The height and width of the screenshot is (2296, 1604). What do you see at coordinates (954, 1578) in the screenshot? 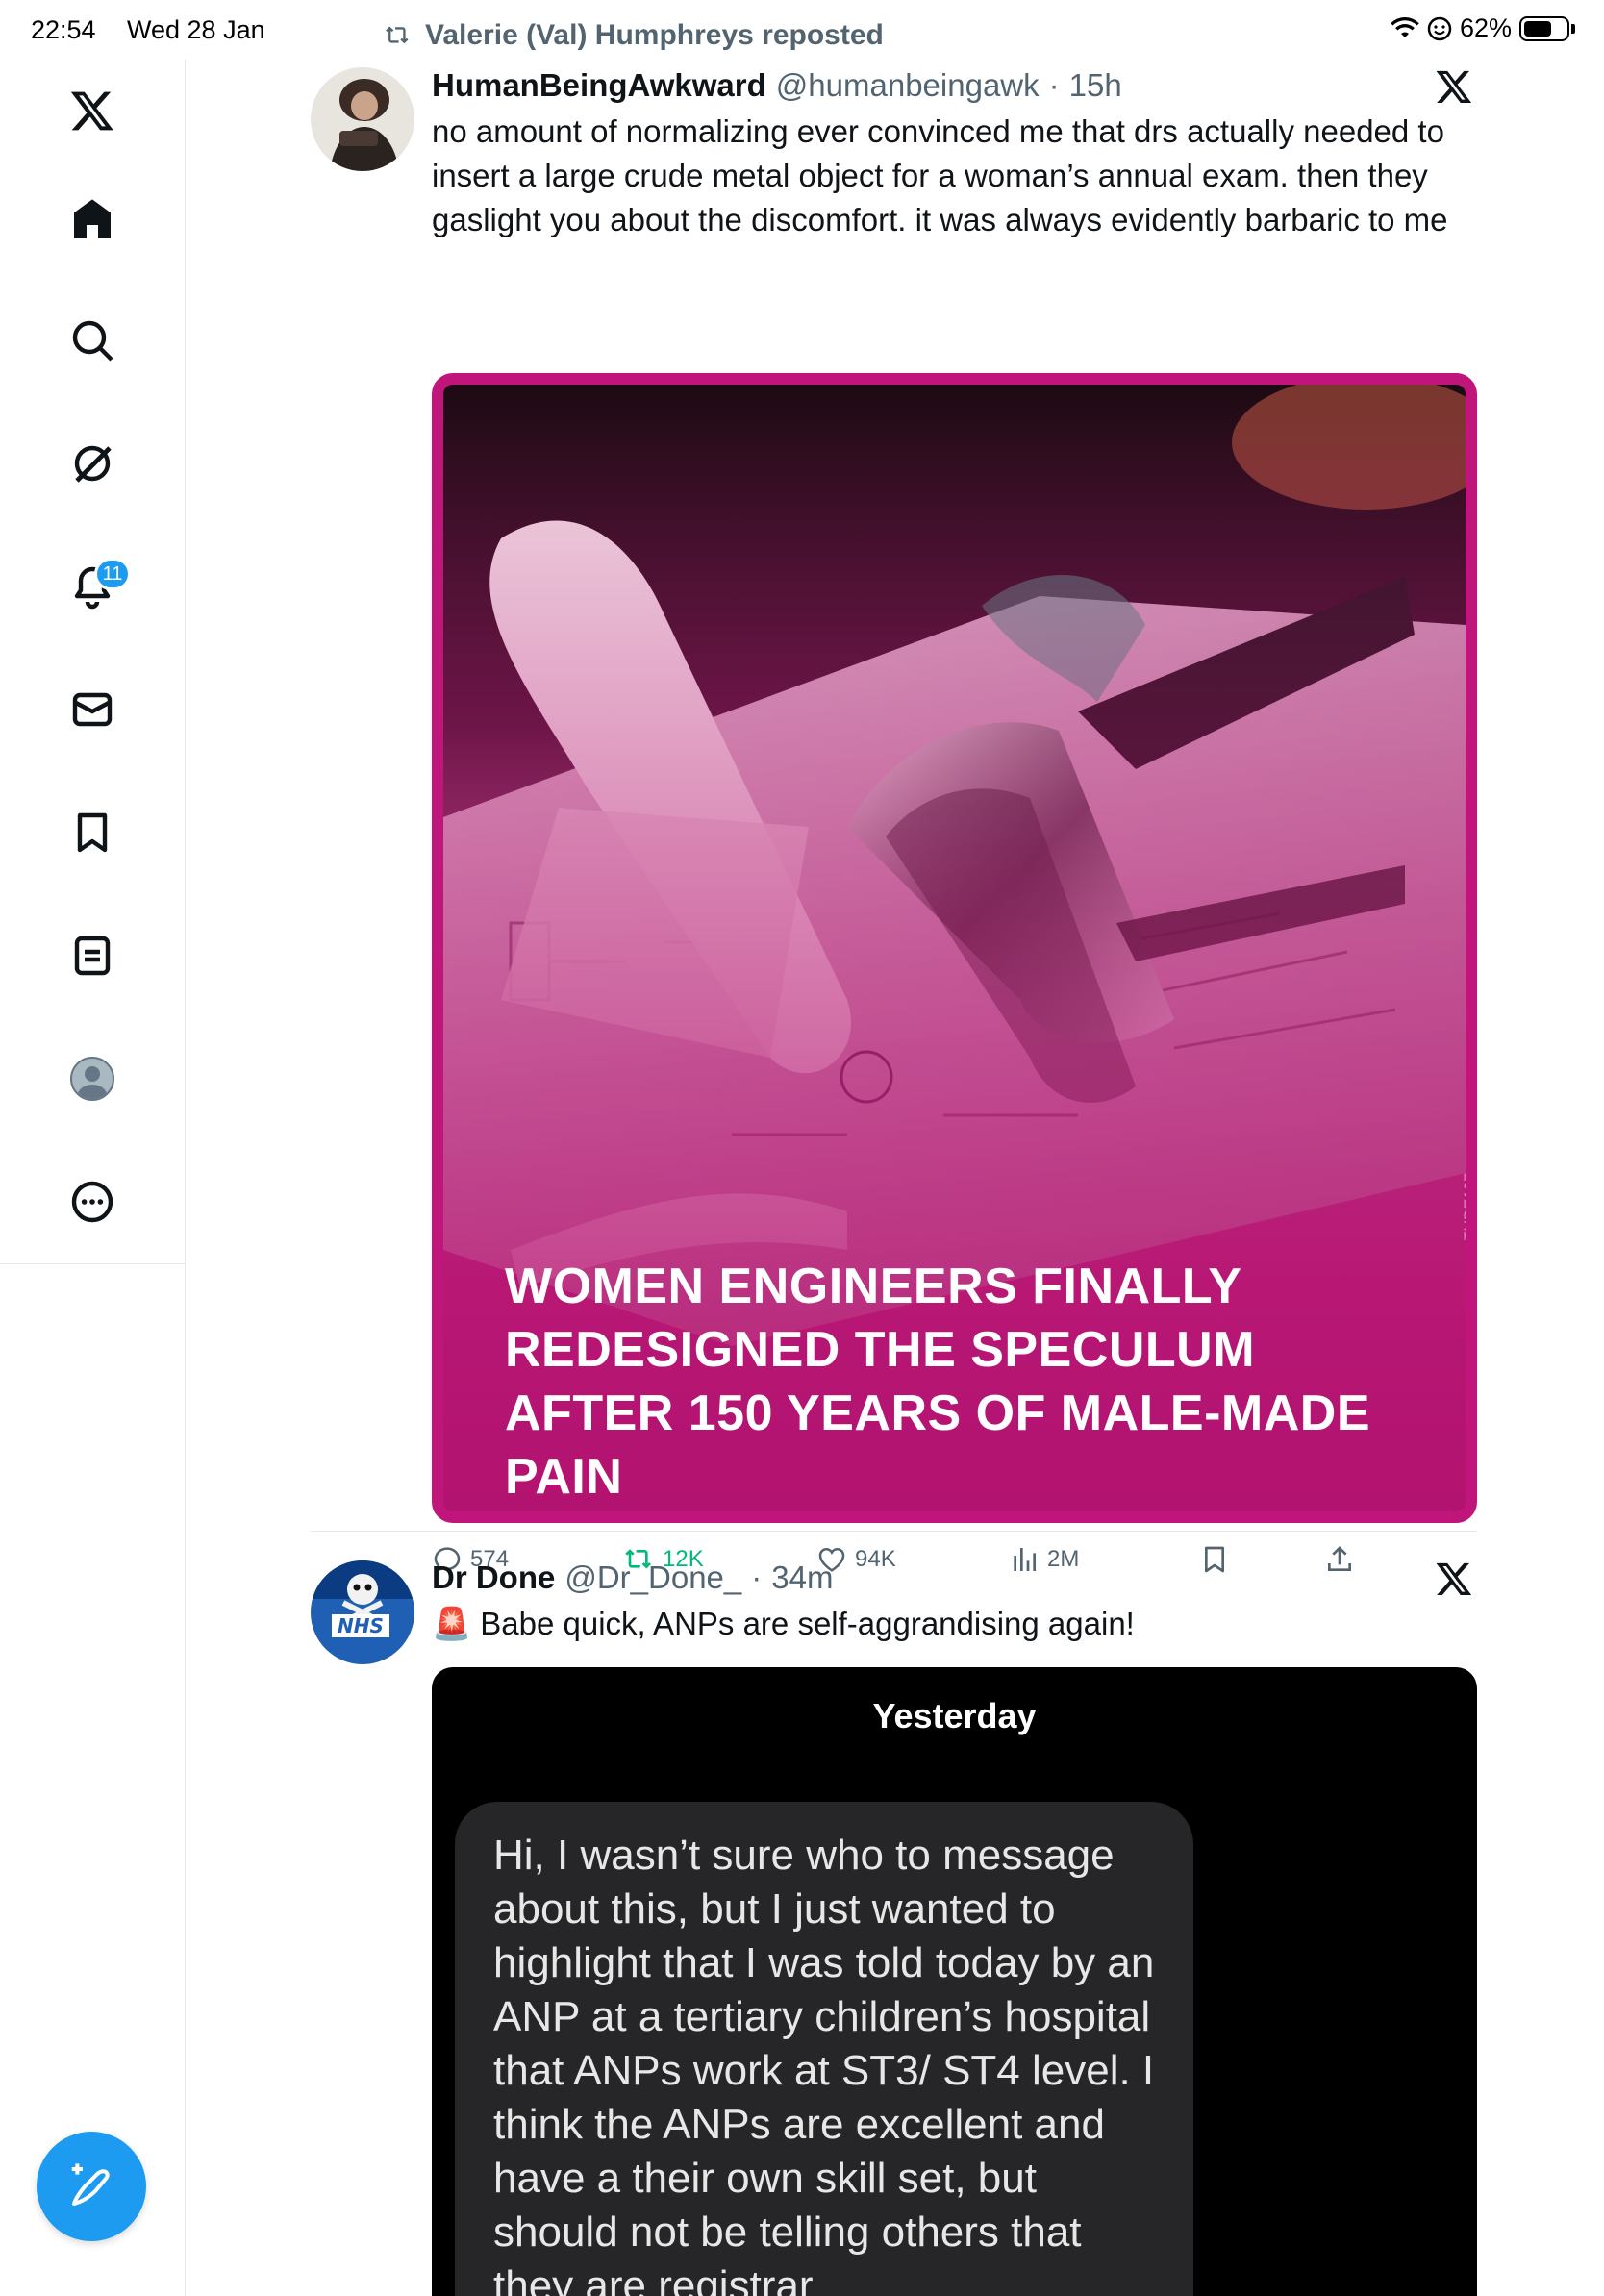
I see `tweet-header: Dr Done @Dr_Done_ · 34m` at bounding box center [954, 1578].